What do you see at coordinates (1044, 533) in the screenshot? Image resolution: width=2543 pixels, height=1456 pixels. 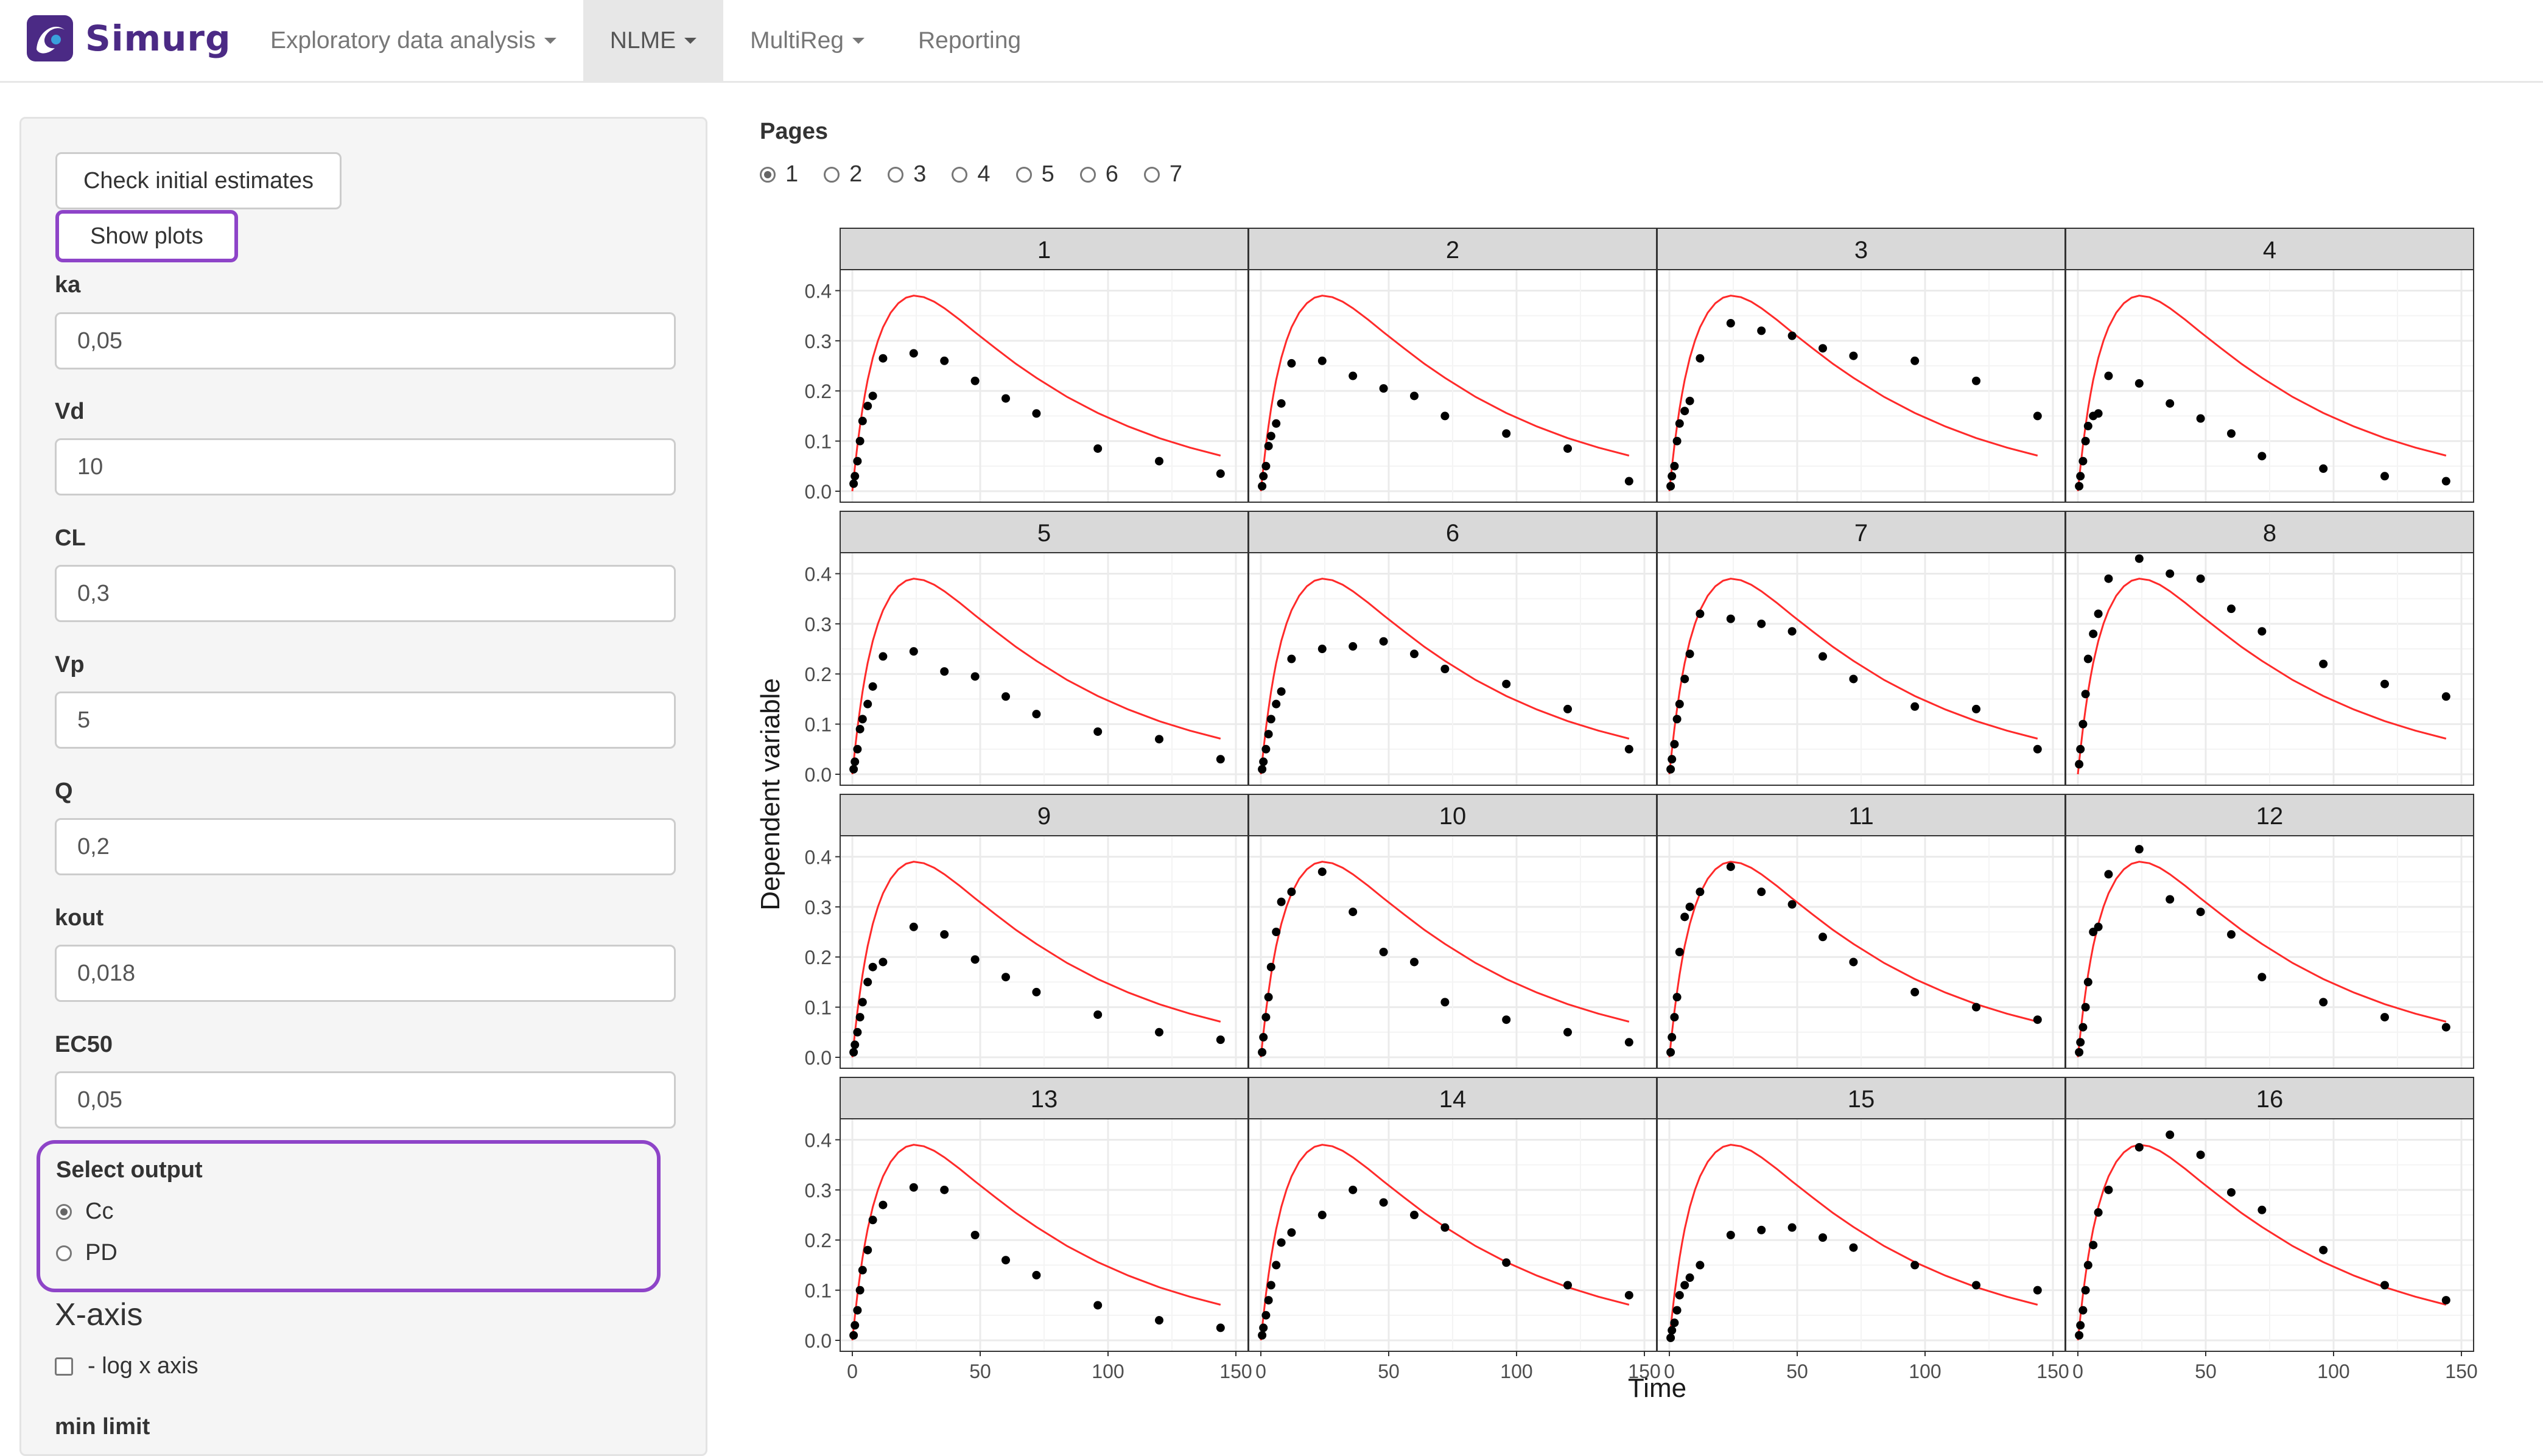 I see `facet-strip-label: 5` at bounding box center [1044, 533].